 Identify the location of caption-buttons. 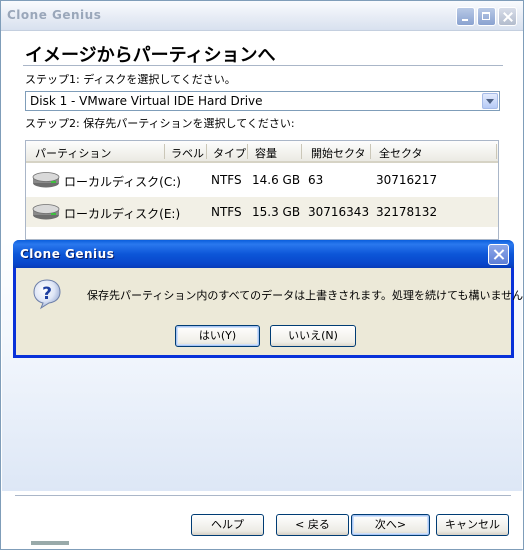
(486, 16).